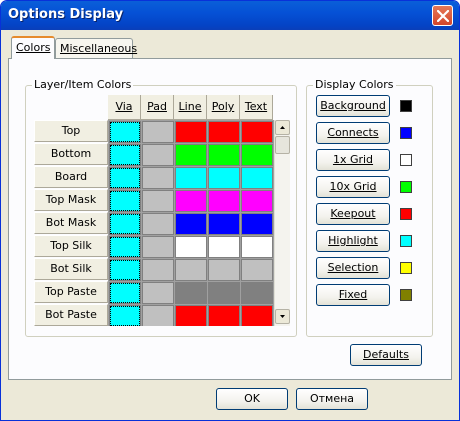 The height and width of the screenshot is (421, 460). I want to click on color-cell-board-via, so click(125, 178).